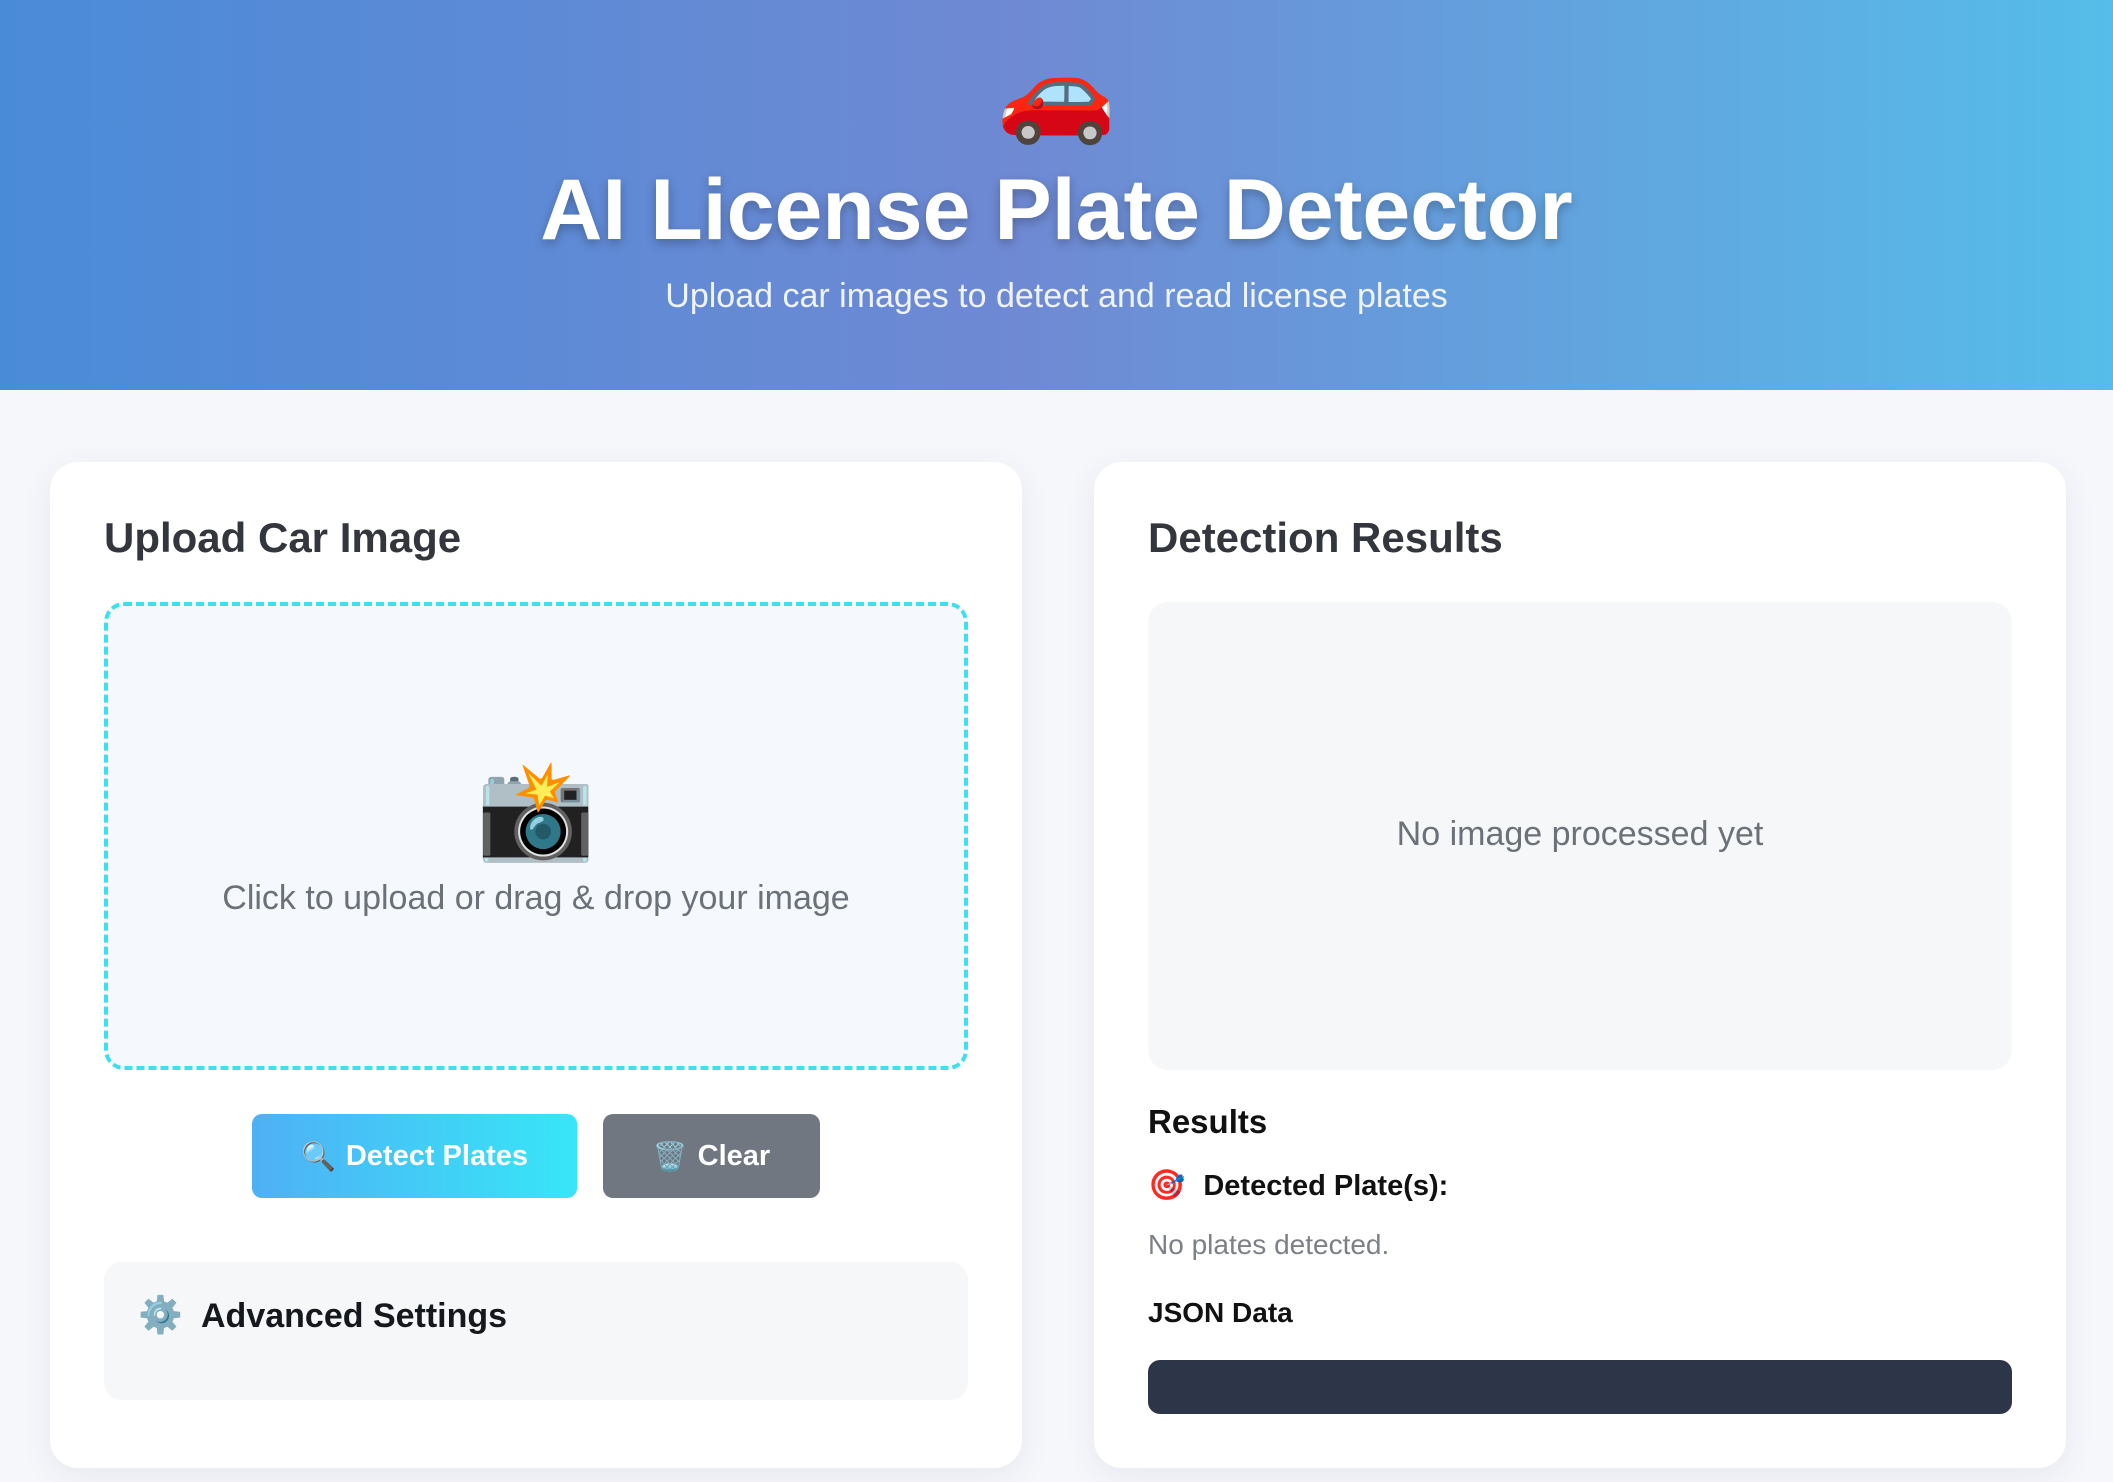 The width and height of the screenshot is (2113, 1482). Describe the element at coordinates (1208, 1121) in the screenshot. I see `results-heading: Results` at that location.